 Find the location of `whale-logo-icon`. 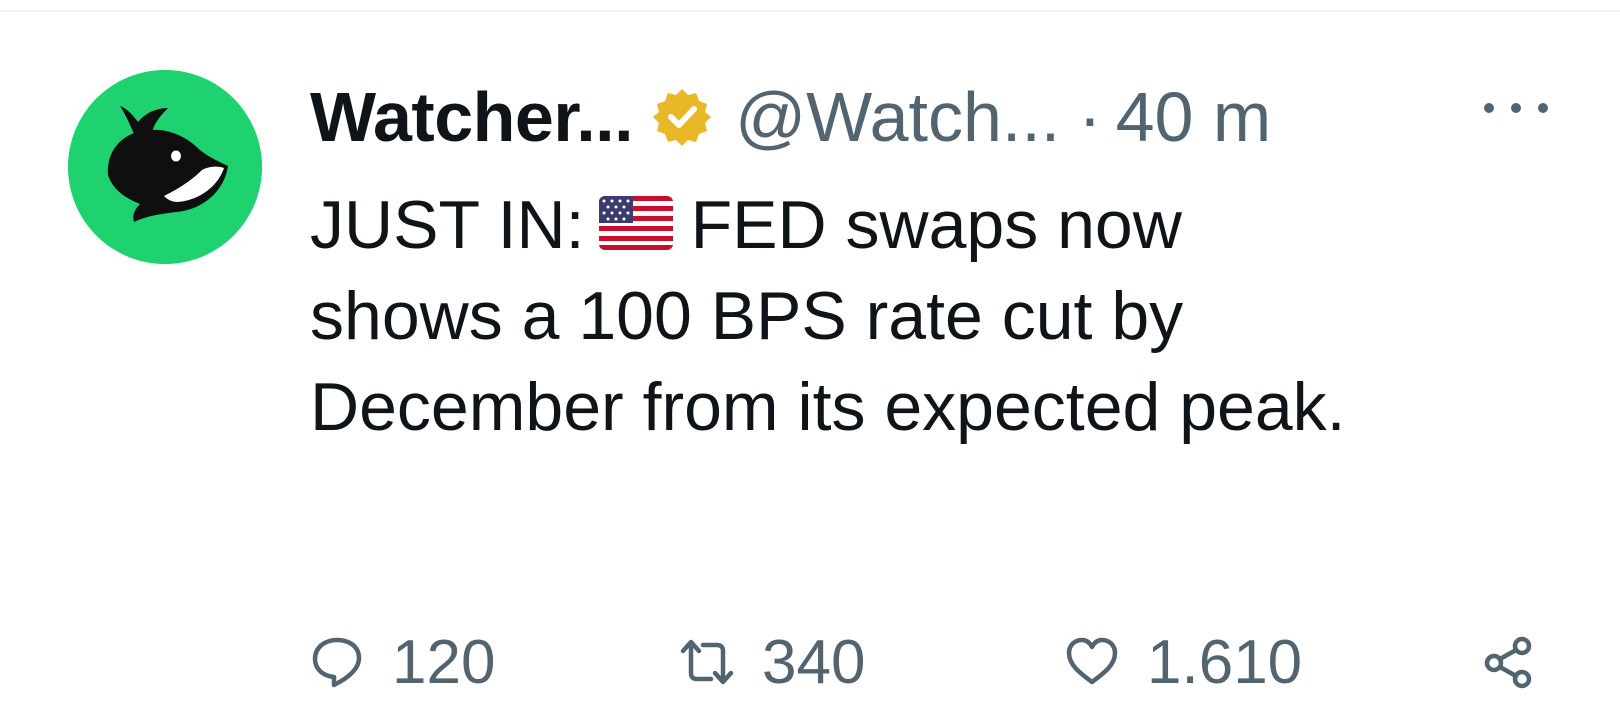

whale-logo-icon is located at coordinates (165, 167).